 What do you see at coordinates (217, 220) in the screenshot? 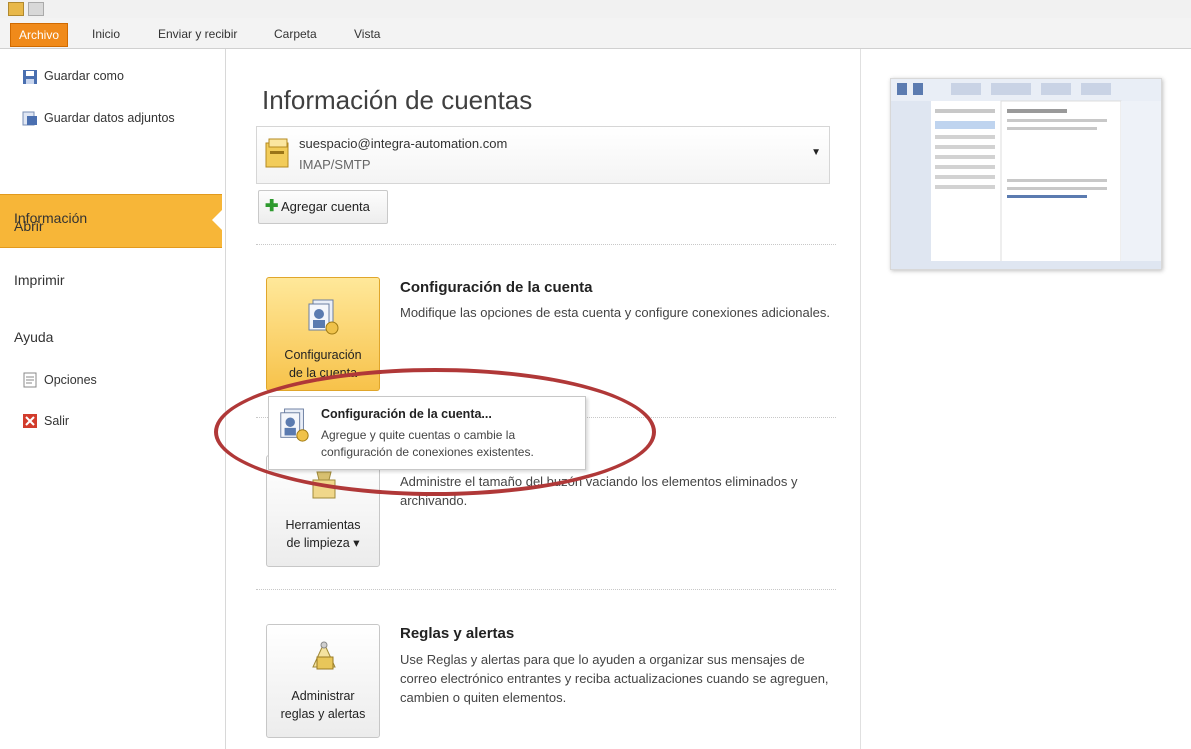
I see `selection-notch` at bounding box center [217, 220].